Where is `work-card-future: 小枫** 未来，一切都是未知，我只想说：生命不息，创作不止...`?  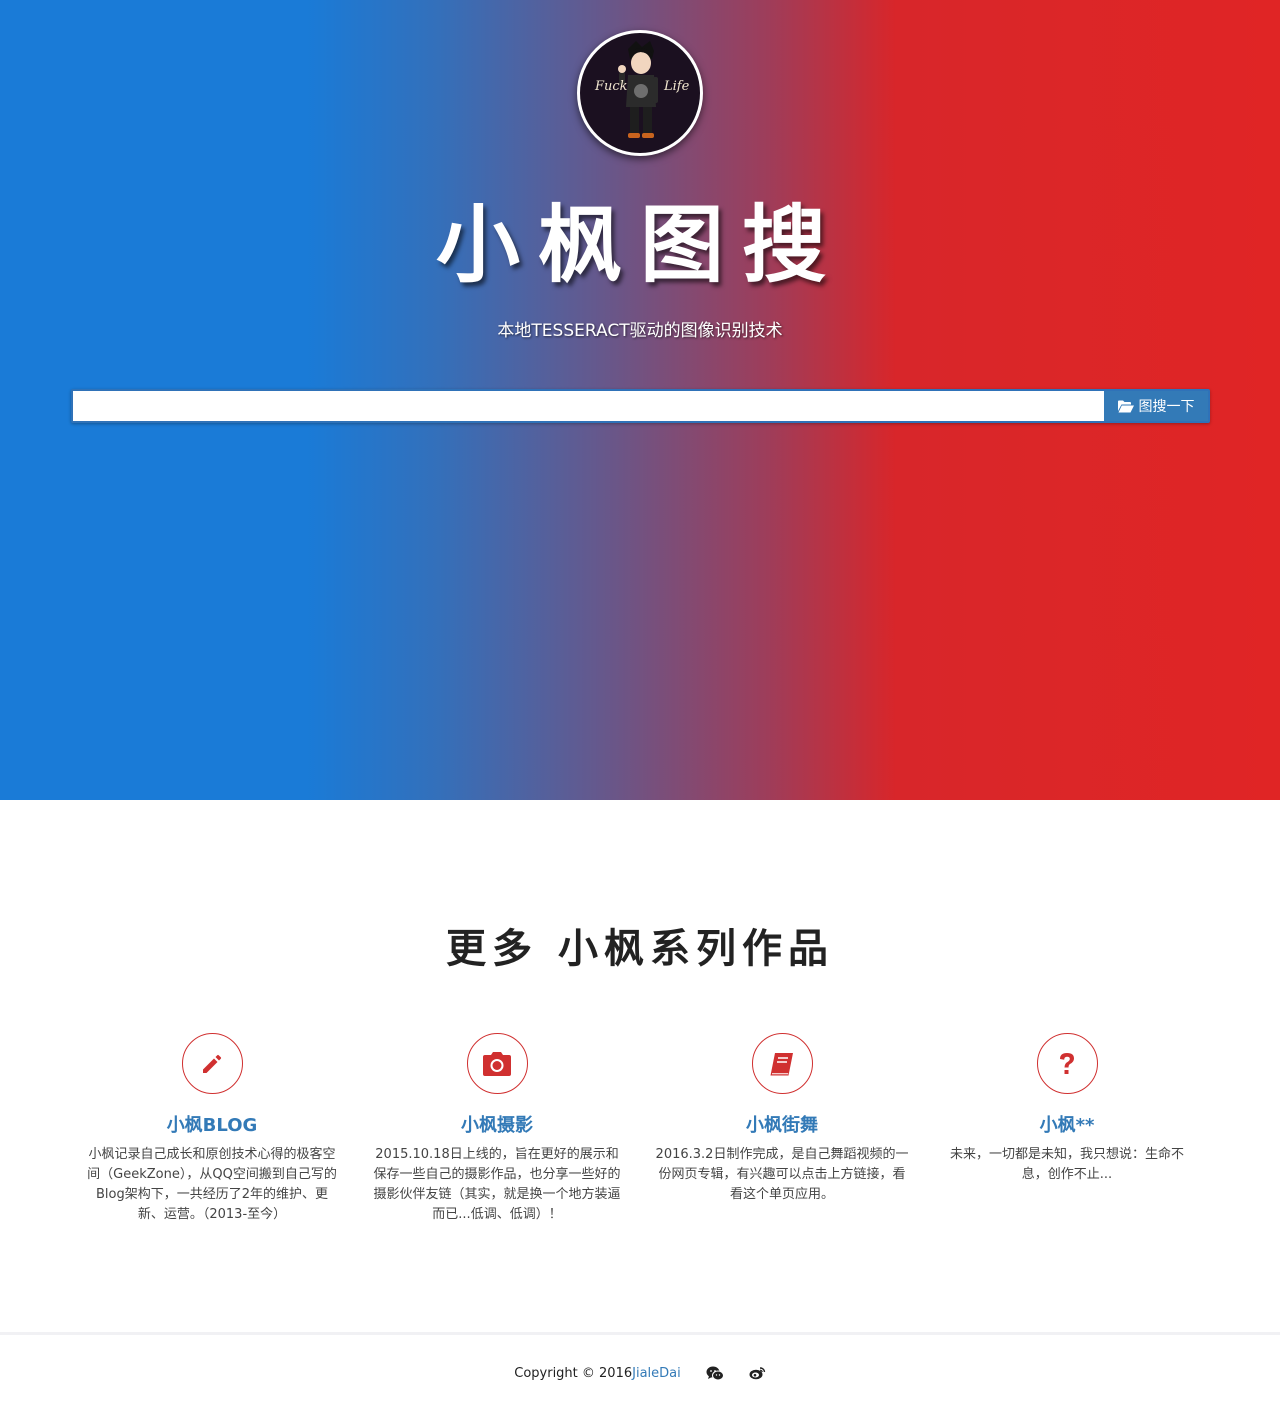 work-card-future: 小枫** 未来，一切都是未知，我只想说：生命不息，创作不止... is located at coordinates (1067, 1109).